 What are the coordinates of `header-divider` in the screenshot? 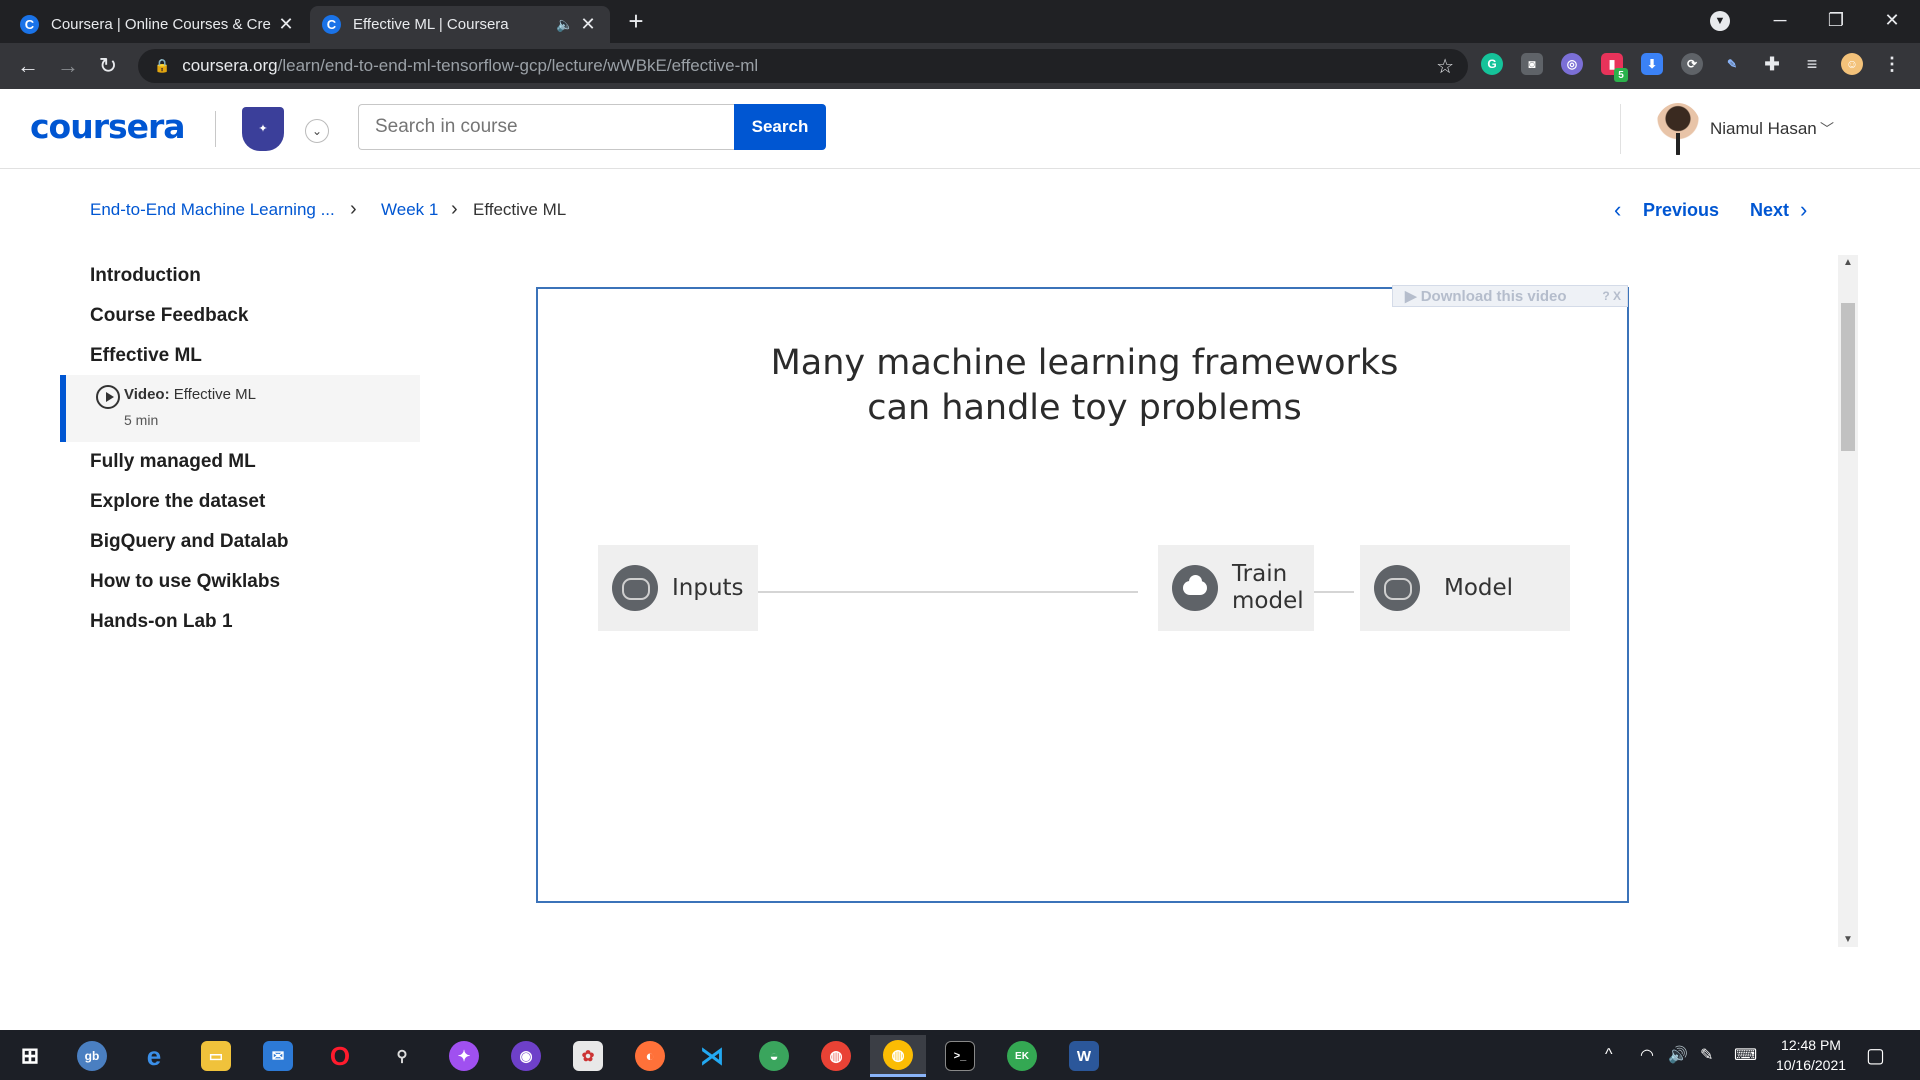 It's located at (215, 129).